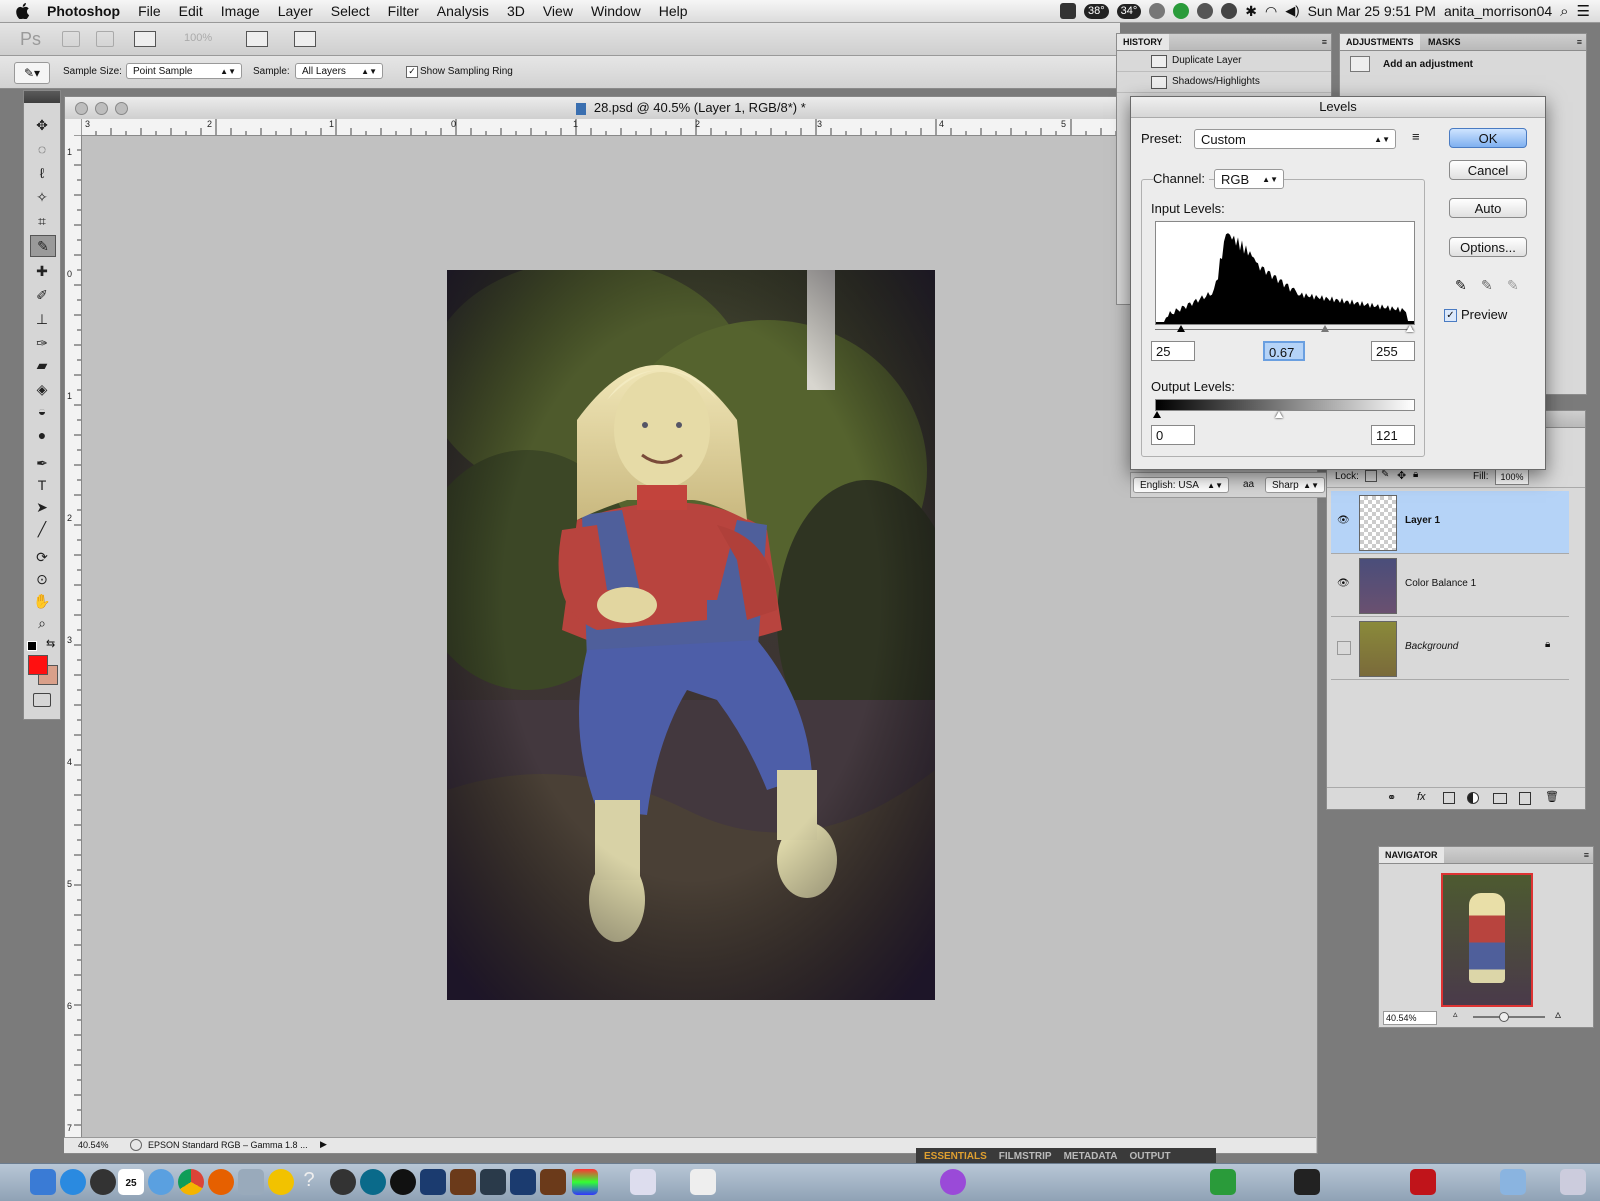 The image size is (1600, 1201). What do you see at coordinates (523, 1182) in the screenshot?
I see `photoshop-2-icon` at bounding box center [523, 1182].